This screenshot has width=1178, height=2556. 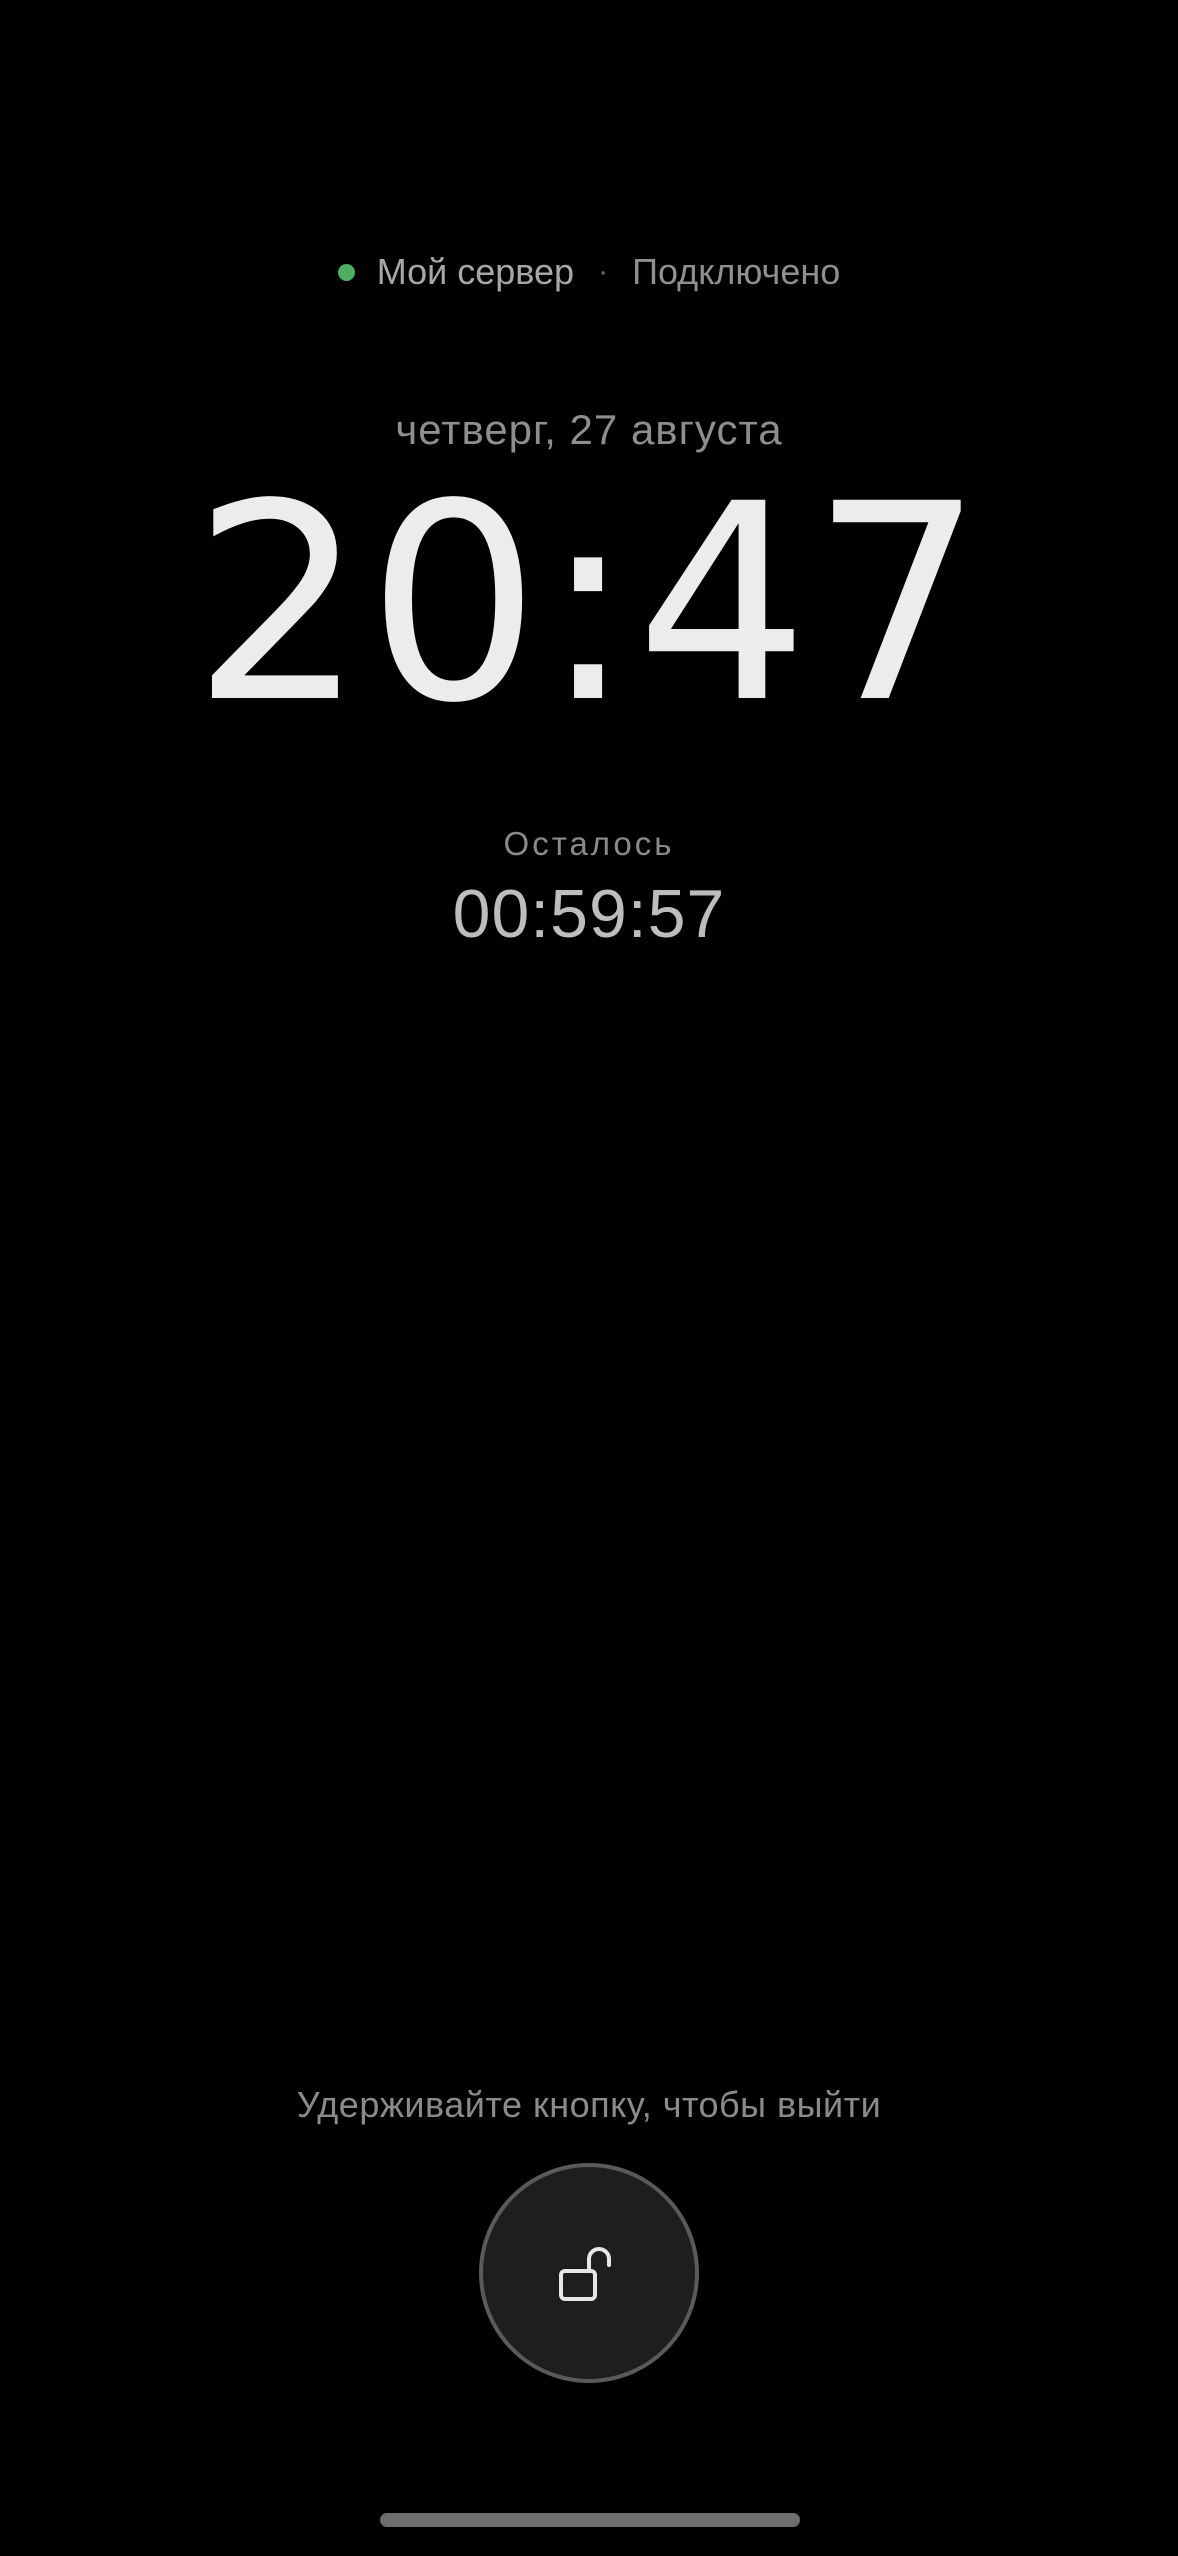 I want to click on hold-to-exit-hint: Удерживайте кнопку, чтобы выйти, so click(x=589, y=2104).